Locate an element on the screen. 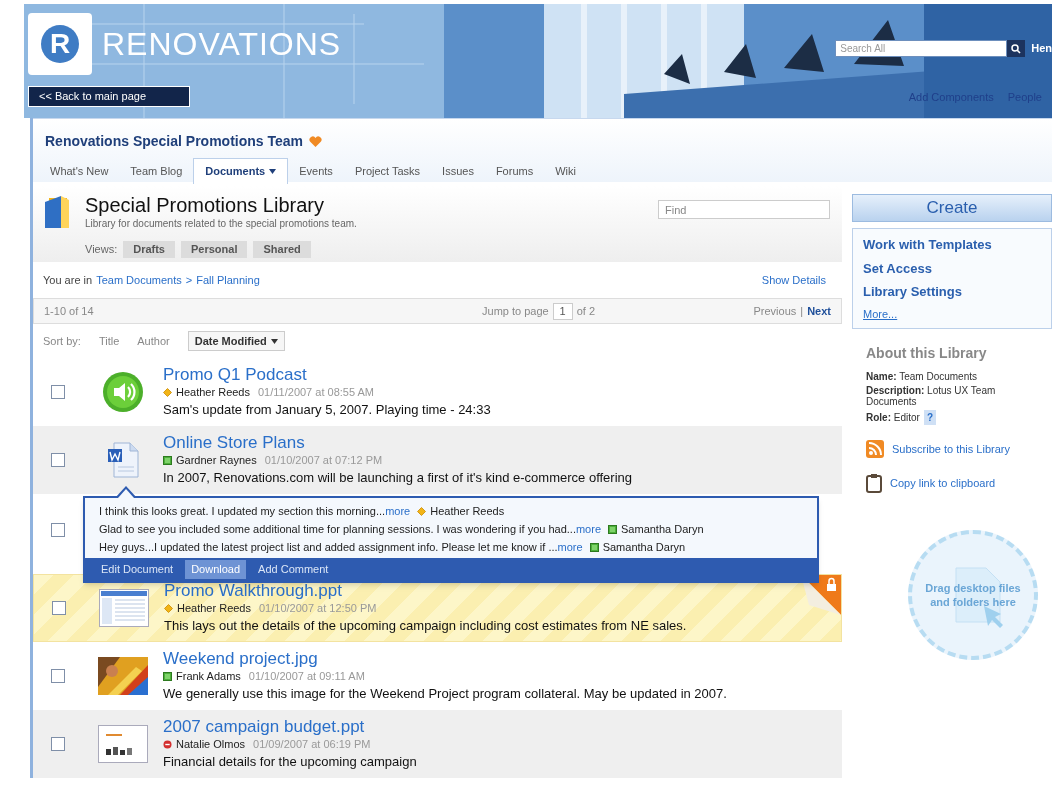 The height and width of the screenshot is (802, 1052). modified-date: 01/09/2007 at 06:19 PM is located at coordinates (312, 744).